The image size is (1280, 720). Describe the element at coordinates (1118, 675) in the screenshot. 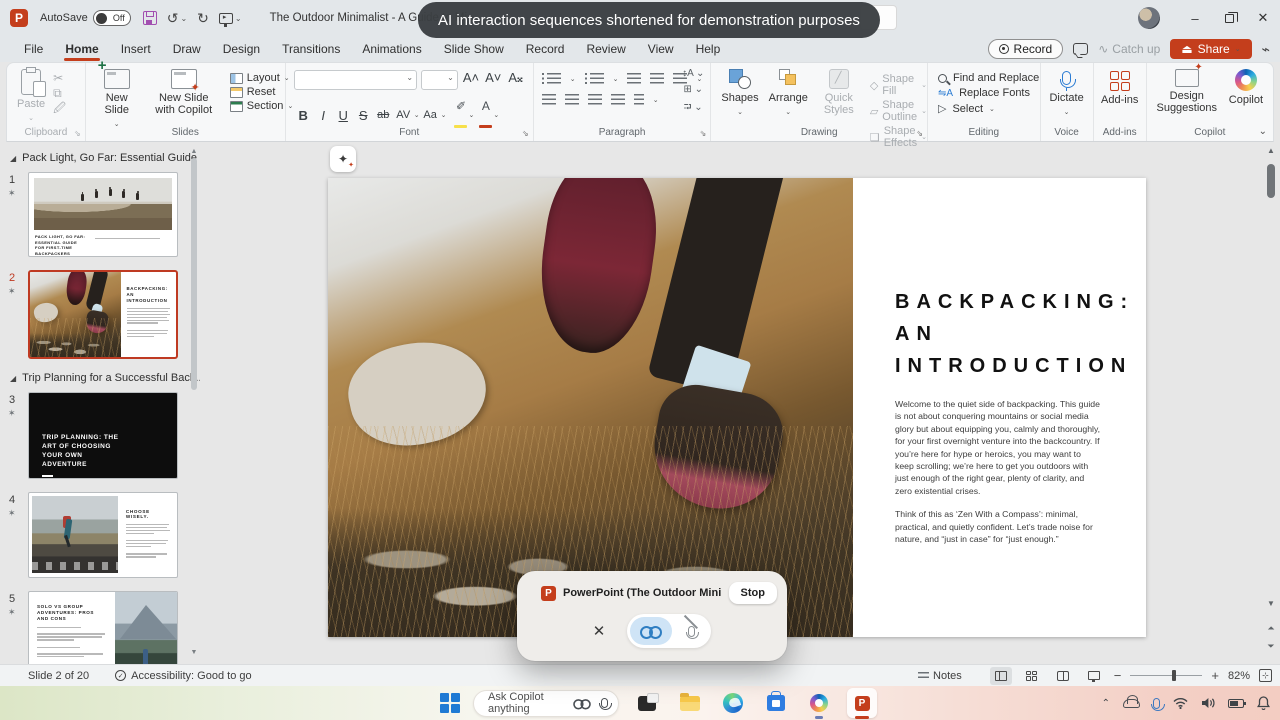

I see `zoom-out-icon: −` at that location.